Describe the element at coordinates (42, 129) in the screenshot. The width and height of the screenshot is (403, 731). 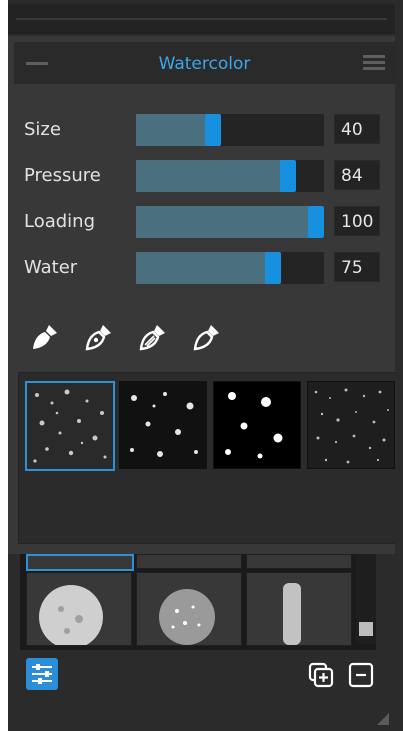
I see `slider-label: Size` at that location.